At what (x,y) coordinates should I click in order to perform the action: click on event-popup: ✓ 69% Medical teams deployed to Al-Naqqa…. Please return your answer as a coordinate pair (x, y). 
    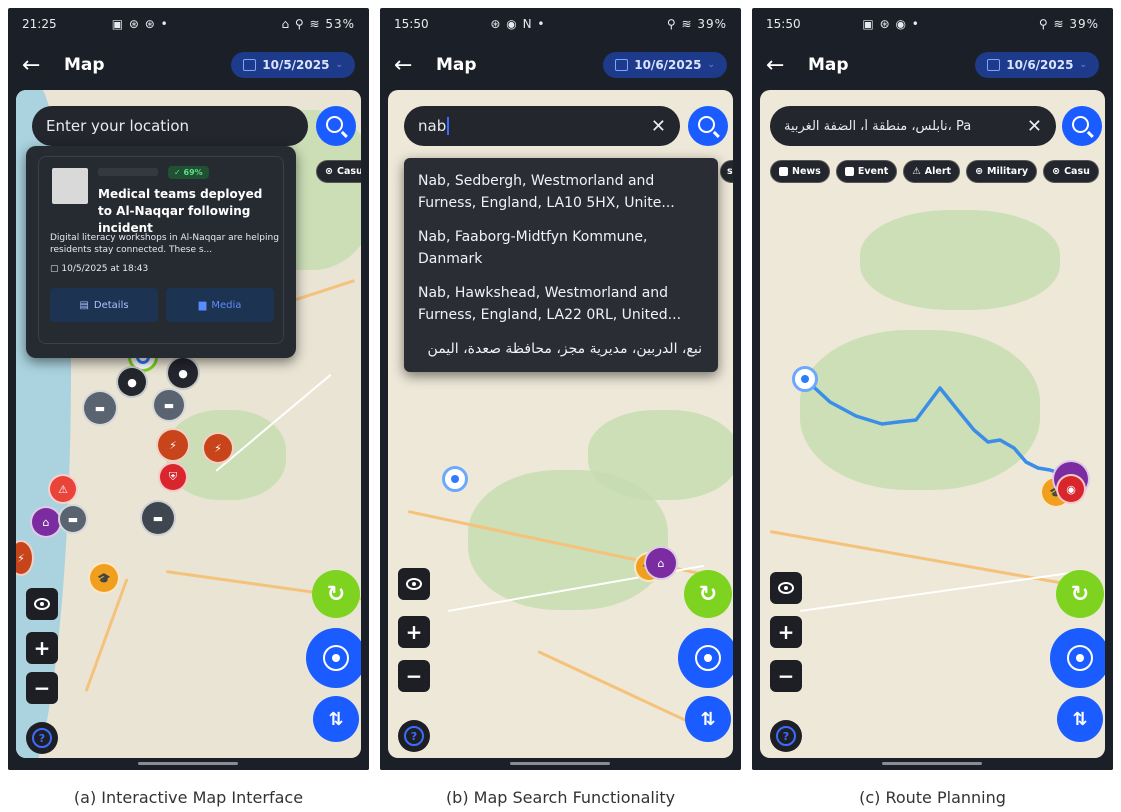
    Looking at the image, I should click on (161, 252).